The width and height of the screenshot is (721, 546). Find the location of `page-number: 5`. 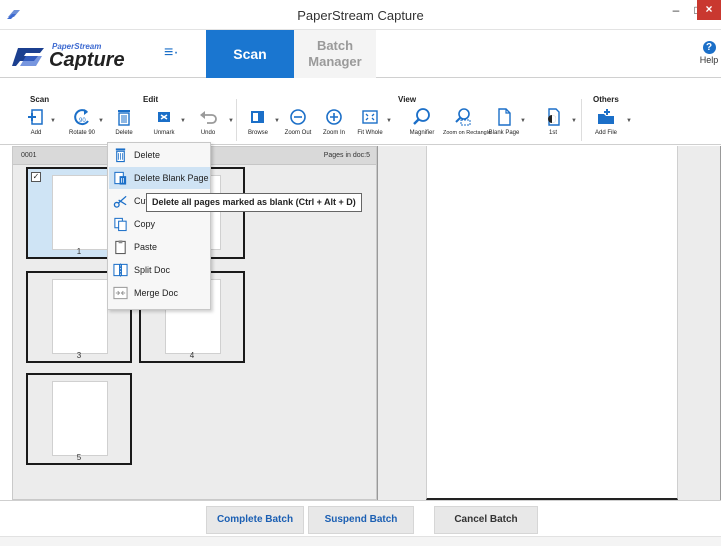

page-number: 5 is located at coordinates (79, 457).